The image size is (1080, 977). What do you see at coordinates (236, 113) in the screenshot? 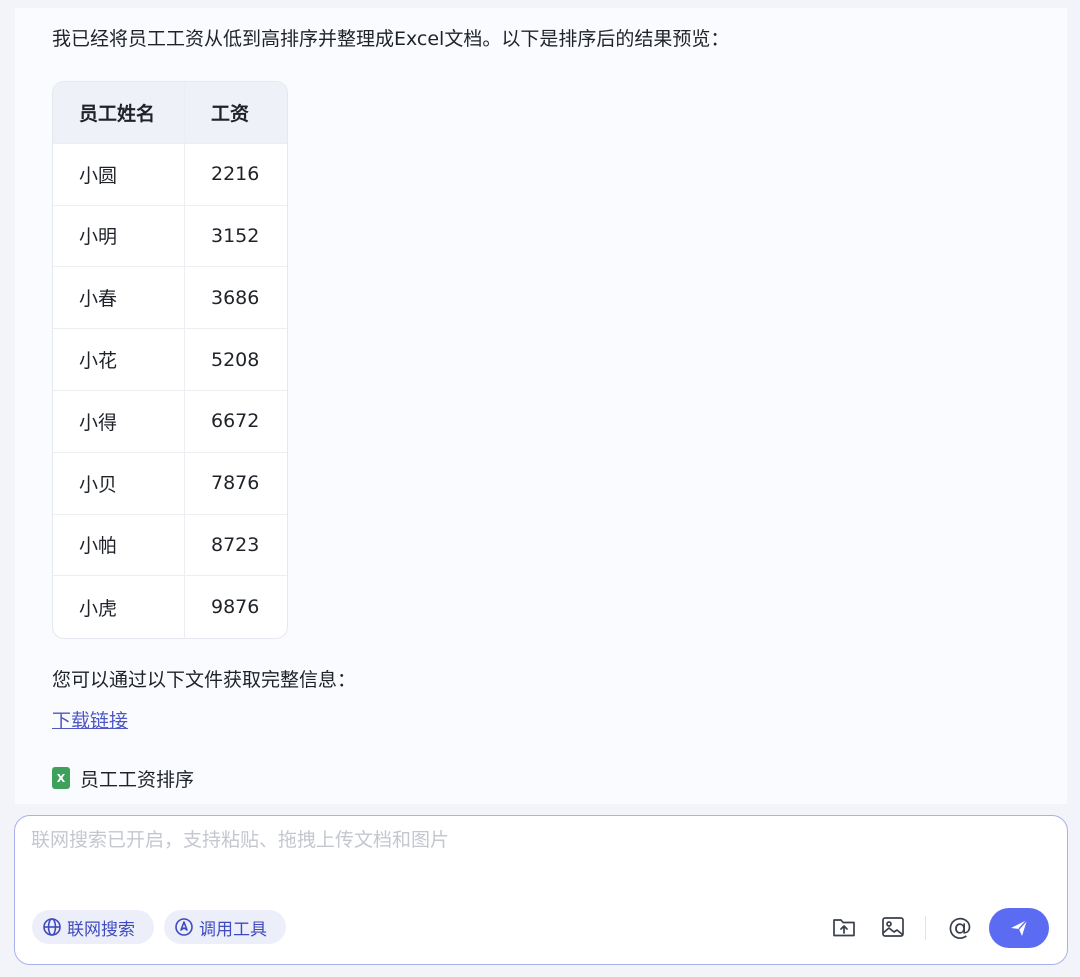
I see `column-header-salary: 工资` at bounding box center [236, 113].